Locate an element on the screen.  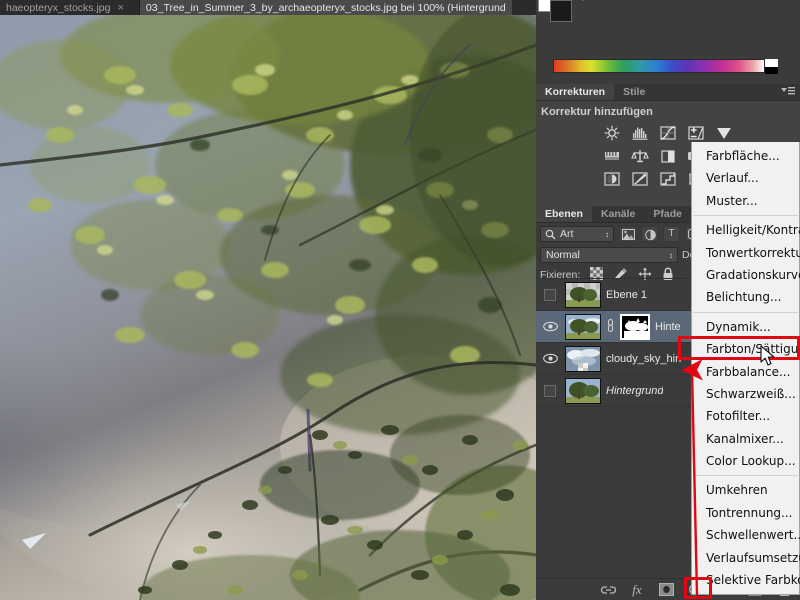
layer-name: cloudy_sky_hin is located at coordinates (643, 359).